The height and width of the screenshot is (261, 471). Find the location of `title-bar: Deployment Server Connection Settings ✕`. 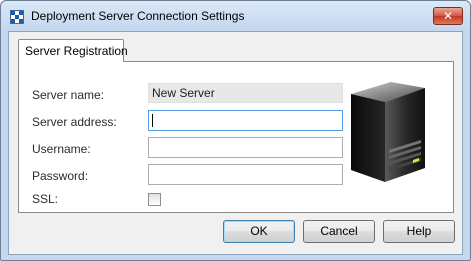

title-bar: Deployment Server Connection Settings ✕ is located at coordinates (235, 16).